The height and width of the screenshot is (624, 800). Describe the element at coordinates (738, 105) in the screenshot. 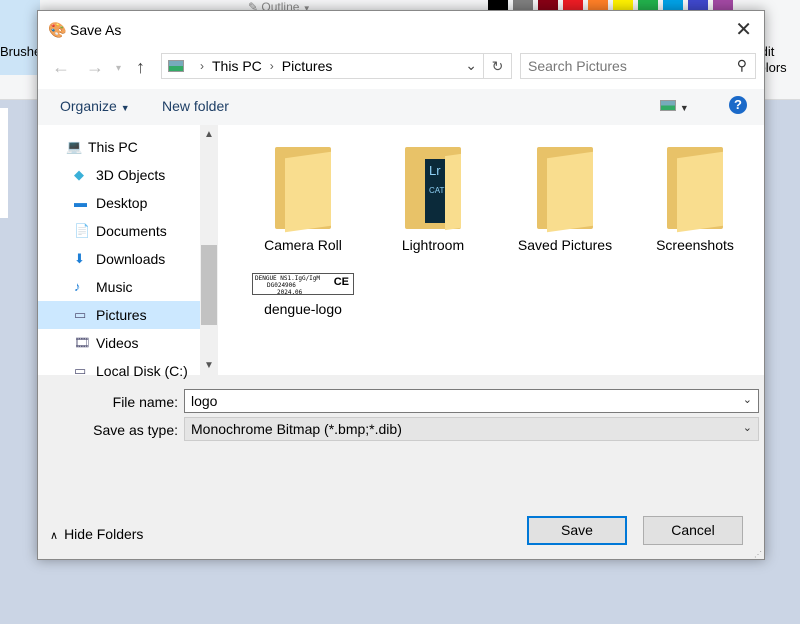

I see `help-icon: ?` at that location.